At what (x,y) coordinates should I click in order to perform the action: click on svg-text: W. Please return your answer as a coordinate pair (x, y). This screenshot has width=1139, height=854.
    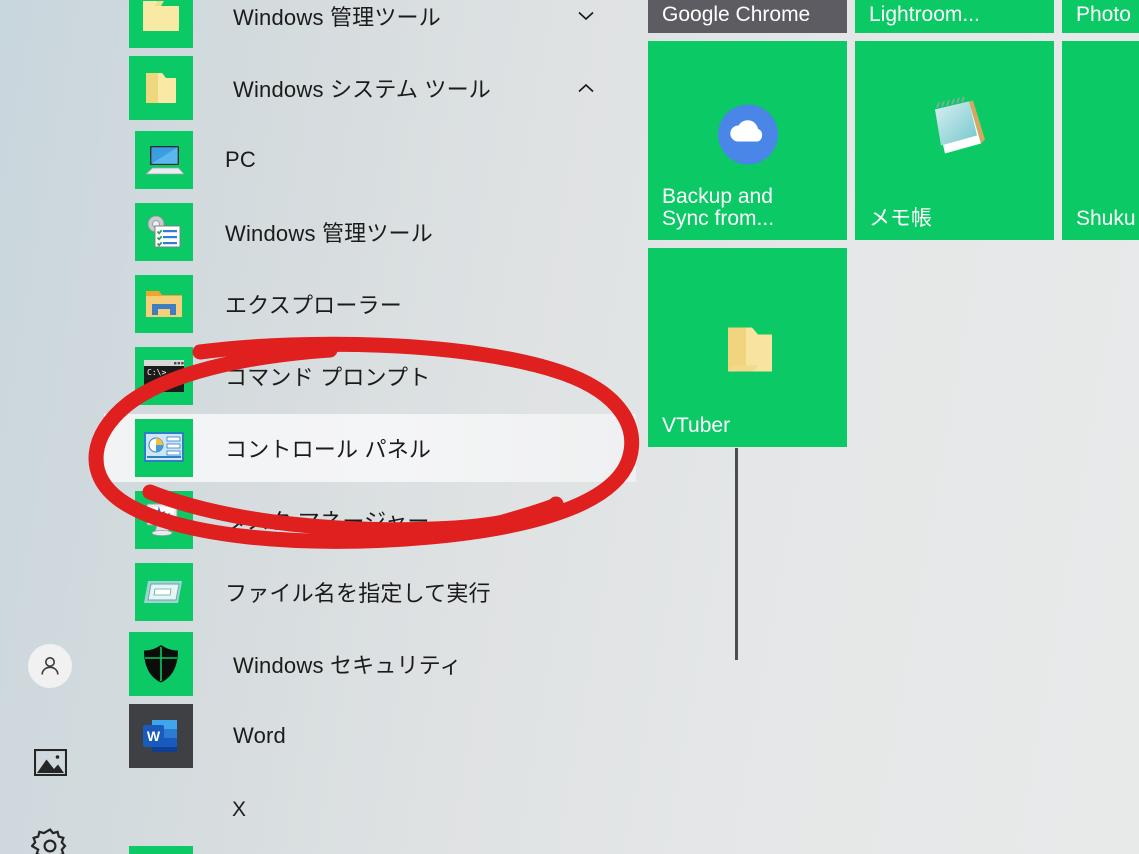
    Looking at the image, I should click on (154, 736).